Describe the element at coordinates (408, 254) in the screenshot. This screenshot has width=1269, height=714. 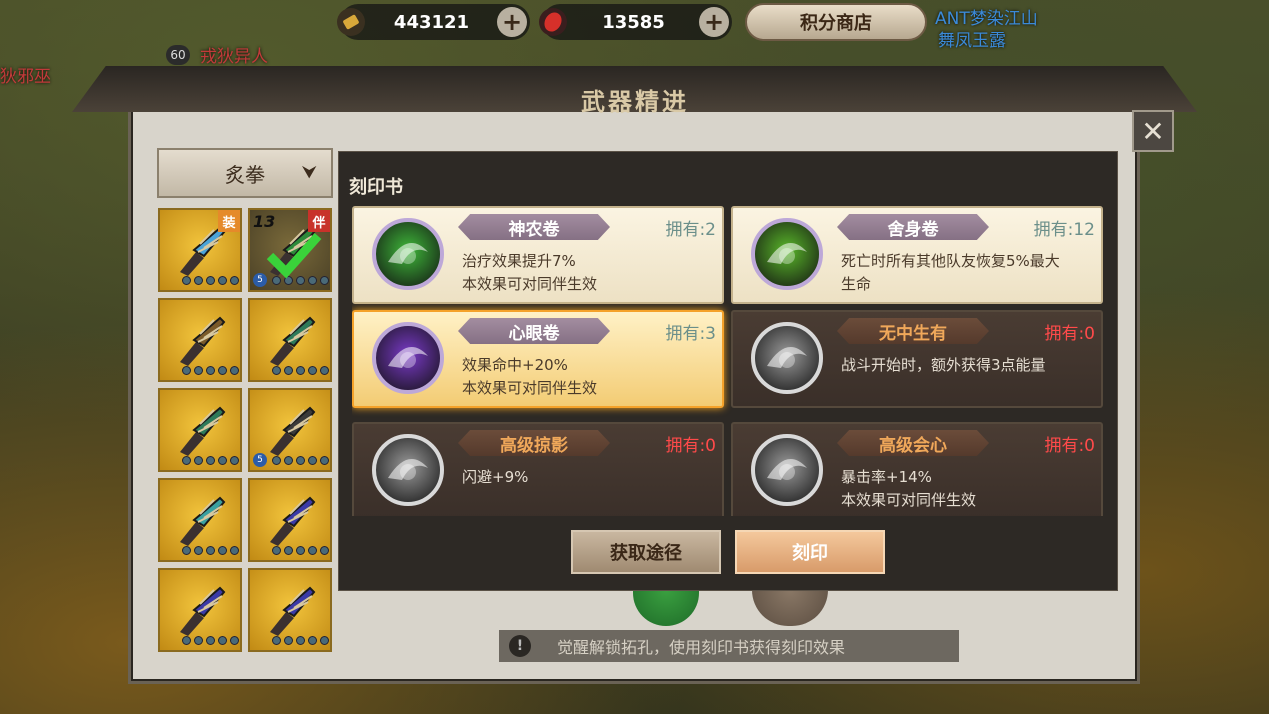
I see `green-swirl-icon` at that location.